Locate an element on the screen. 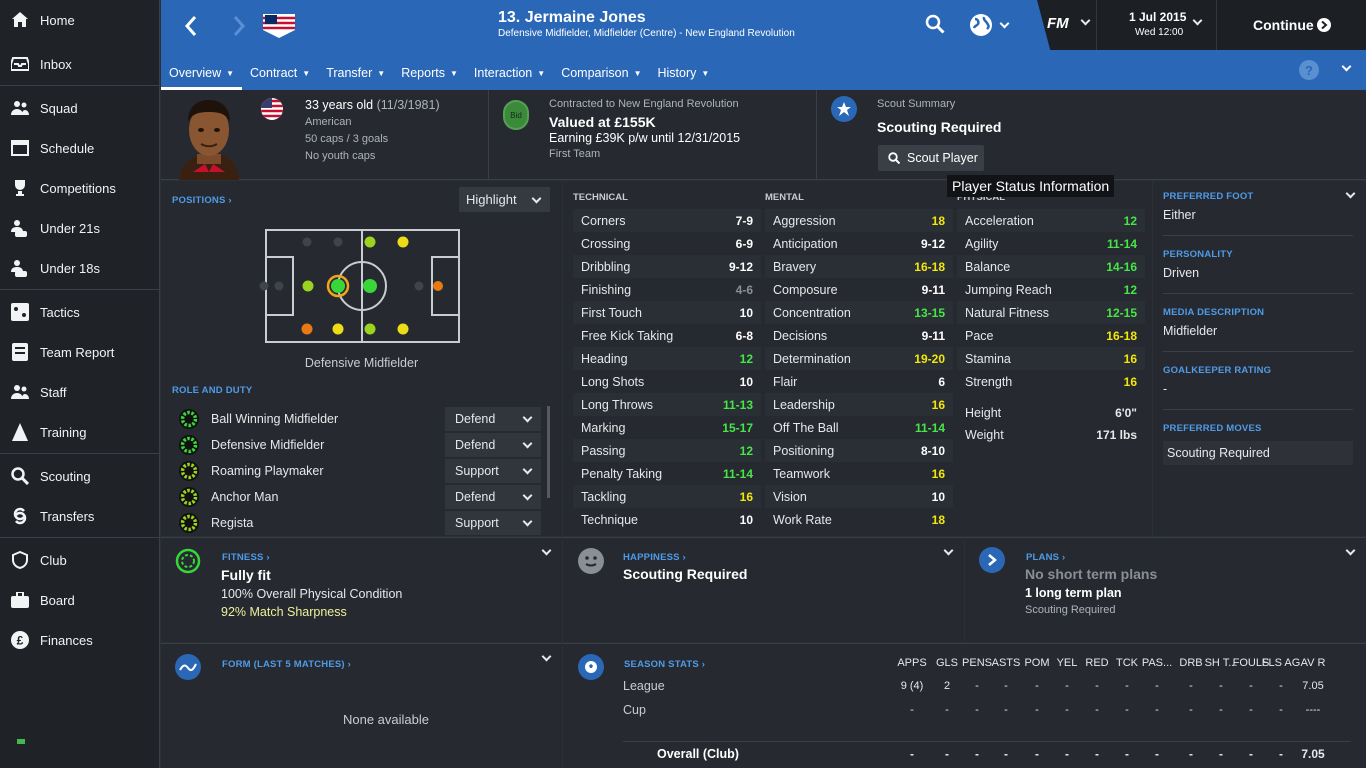 The image size is (1366, 768). attribute-row: Concentration 13-15 is located at coordinates (859, 312).